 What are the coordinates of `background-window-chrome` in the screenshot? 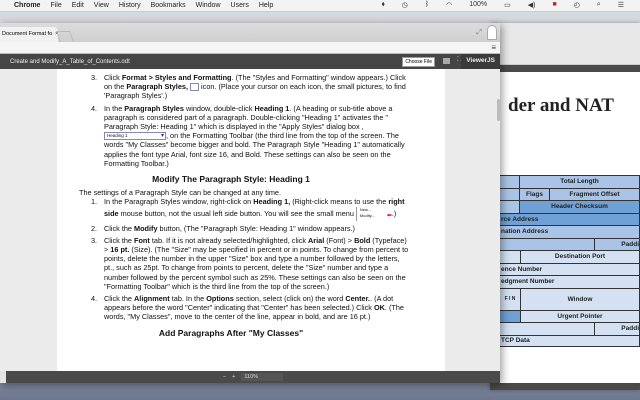 It's located at (565, 44).